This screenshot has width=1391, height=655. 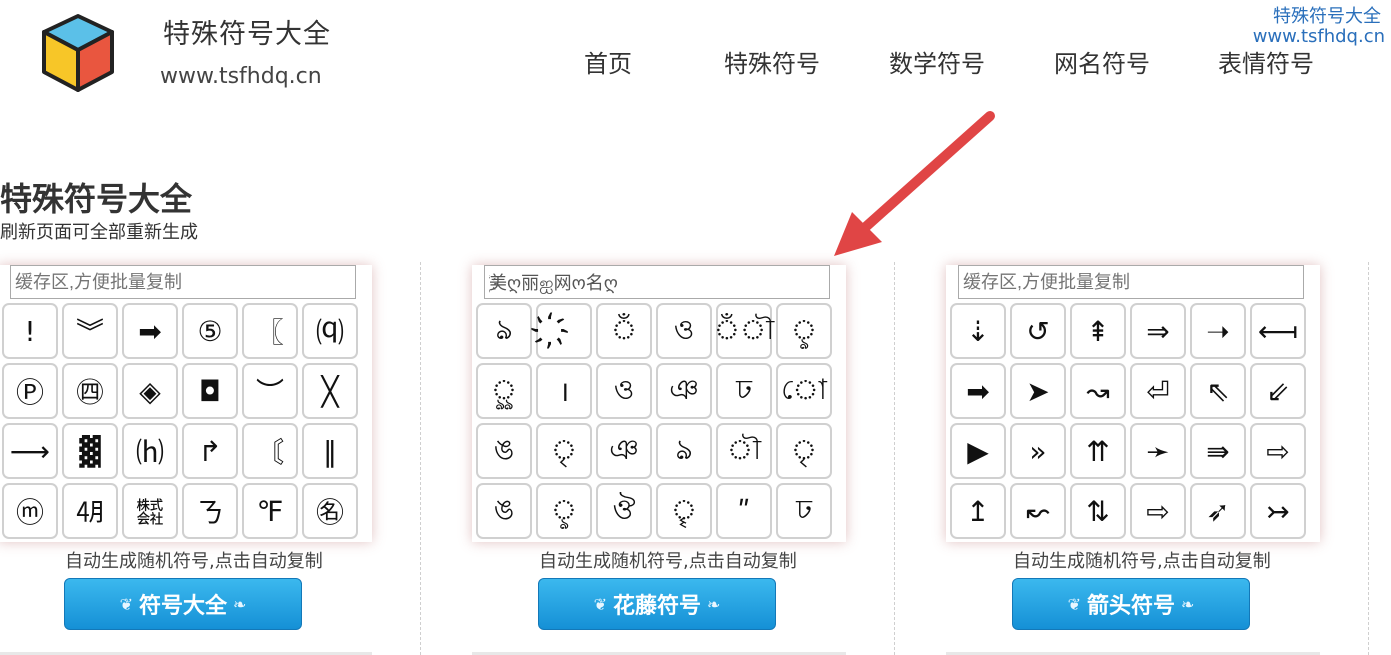 What do you see at coordinates (978, 451) in the screenshot?
I see `symbol-cell: ▶` at bounding box center [978, 451].